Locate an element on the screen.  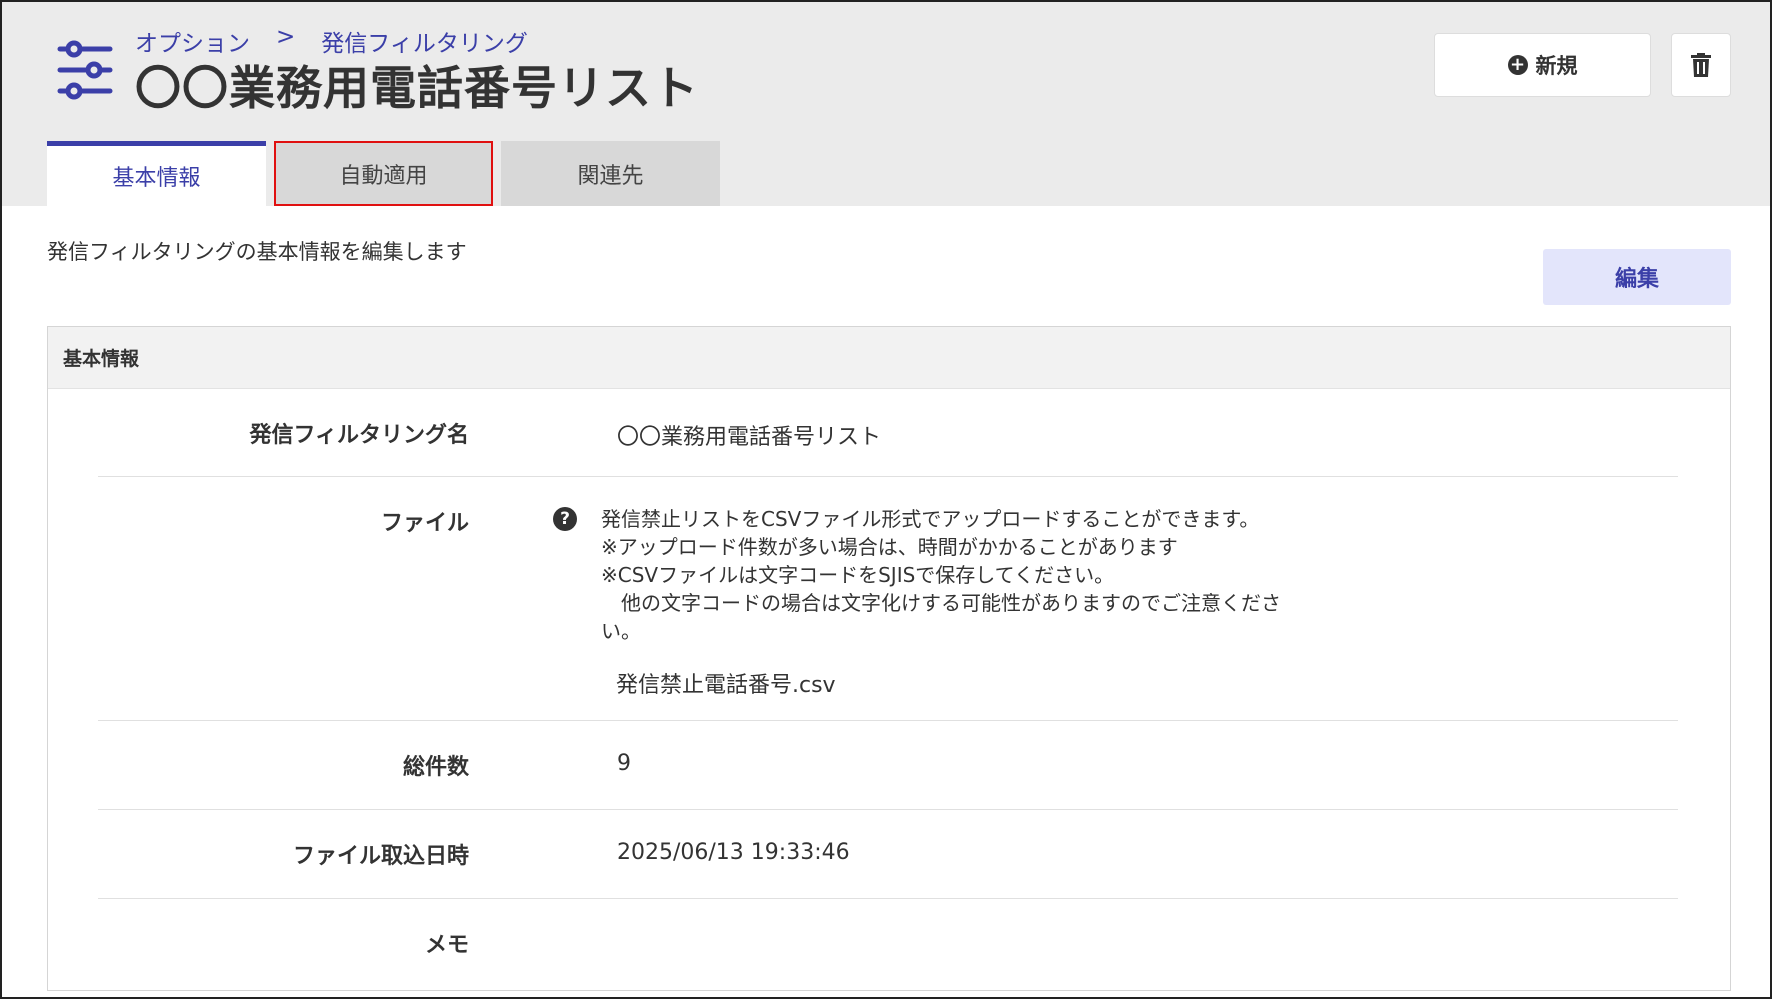
file-note-line: ※CSVファイルは文字コードをSJISで保存してください。 is located at coordinates (858, 575).